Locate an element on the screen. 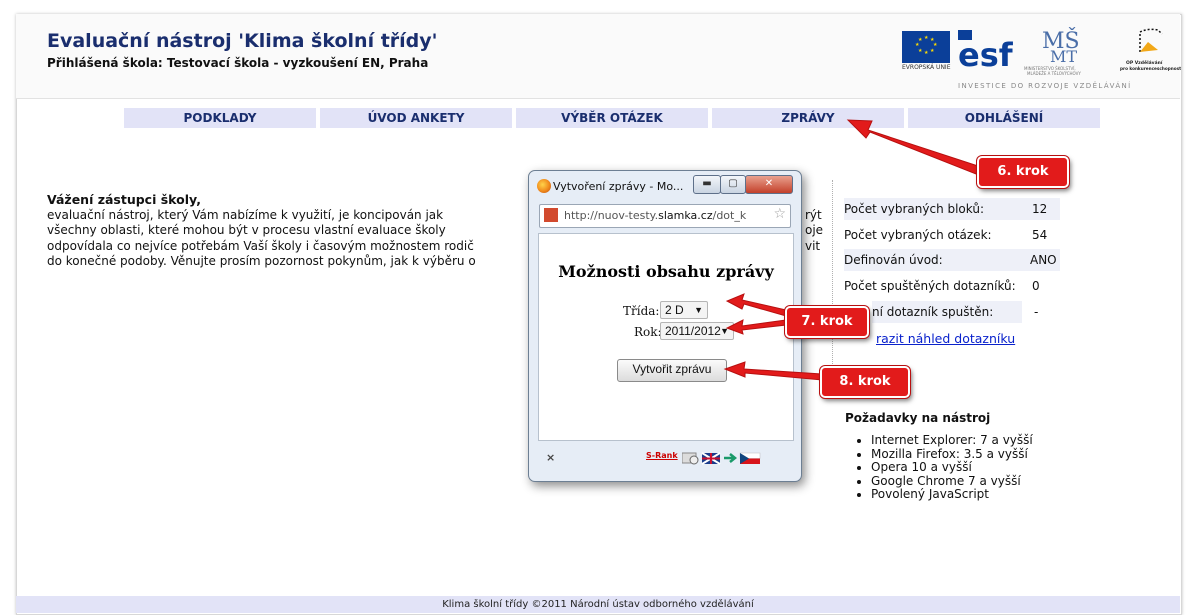 Image resolution: width=1194 pixels, height=615 pixels. callout-step-8: 8. krok is located at coordinates (865, 382).